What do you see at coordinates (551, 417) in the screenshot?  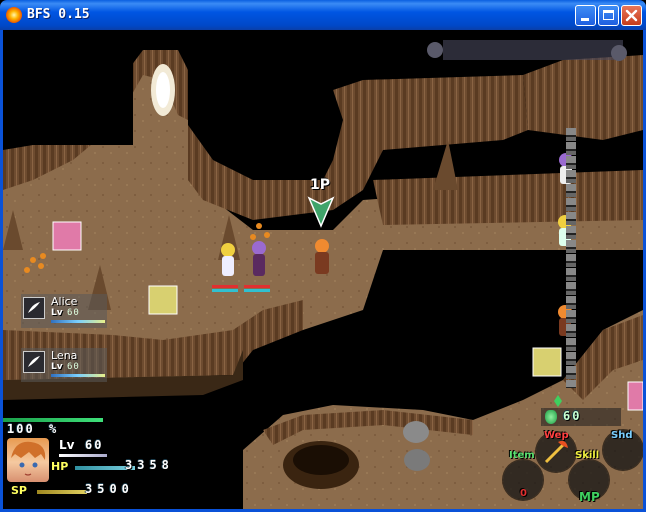 I see `gem-icon` at bounding box center [551, 417].